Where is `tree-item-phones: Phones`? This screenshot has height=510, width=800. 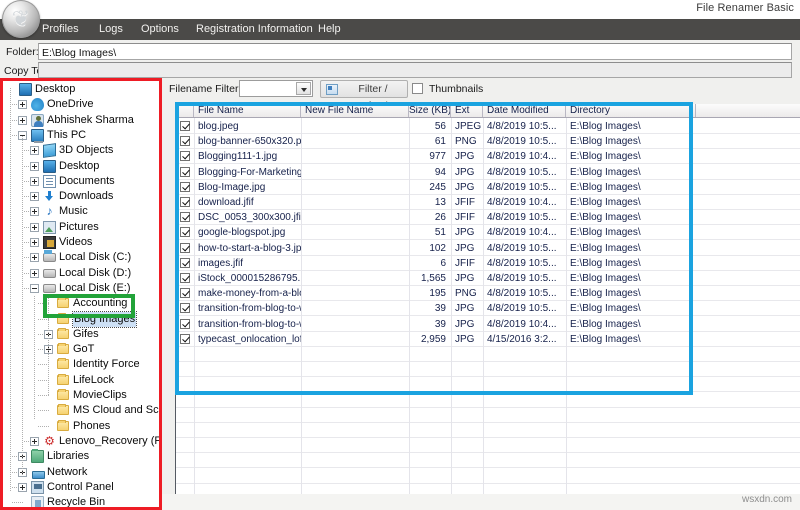
tree-item-phones: Phones is located at coordinates (81, 426).